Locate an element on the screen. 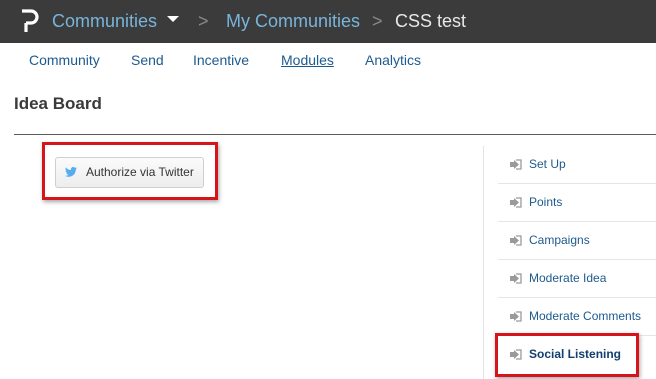  menu-item-moderate-comments: Moderate Comments is located at coordinates (577, 317).